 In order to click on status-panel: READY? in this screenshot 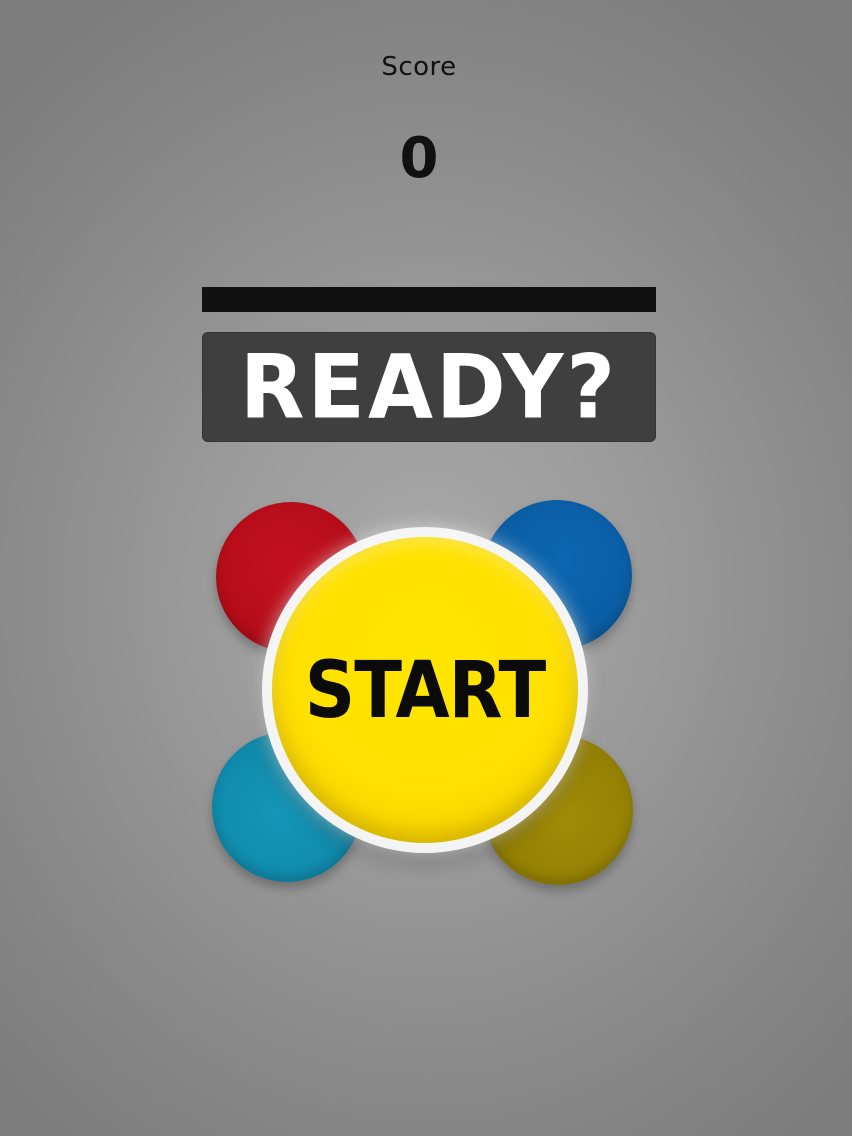, I will do `click(429, 387)`.